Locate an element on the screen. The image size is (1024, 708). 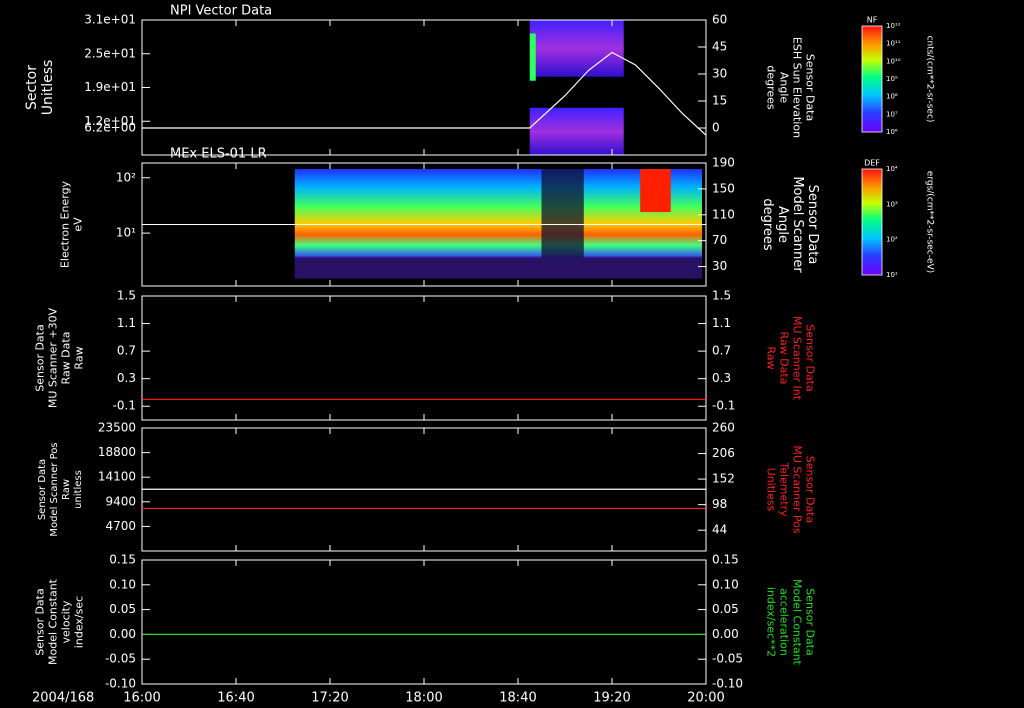
y-axis-label: Electron Energy is located at coordinates (65, 224).